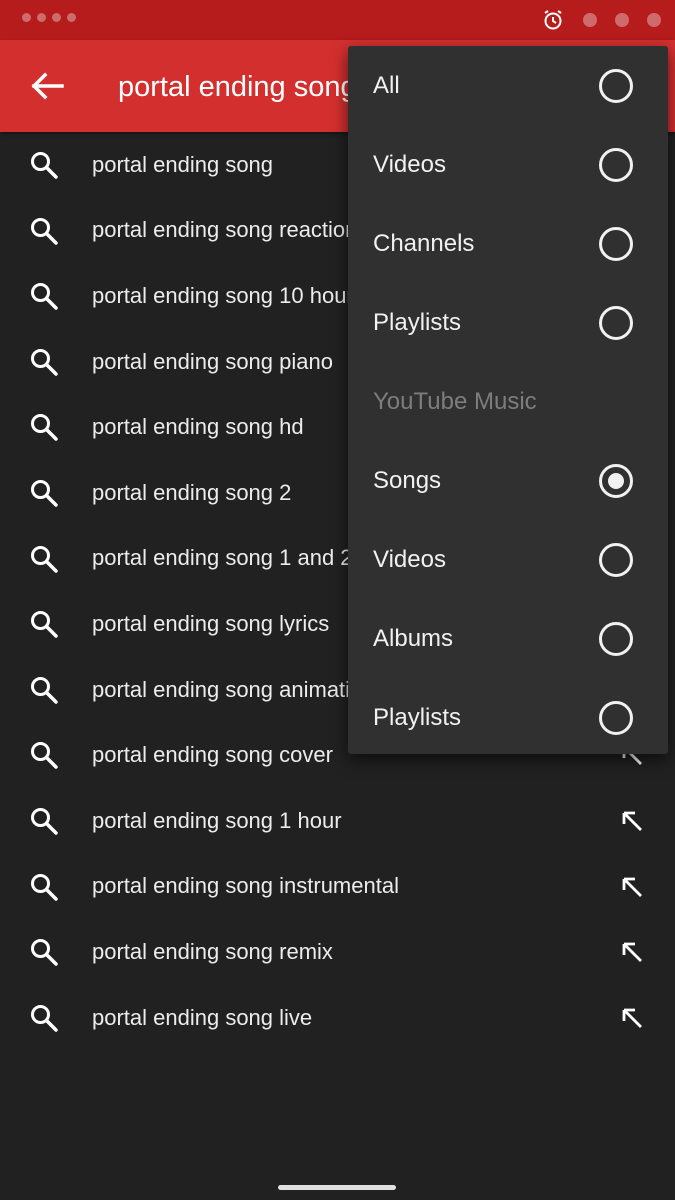  I want to click on filter-option-label: Albums, so click(413, 638).